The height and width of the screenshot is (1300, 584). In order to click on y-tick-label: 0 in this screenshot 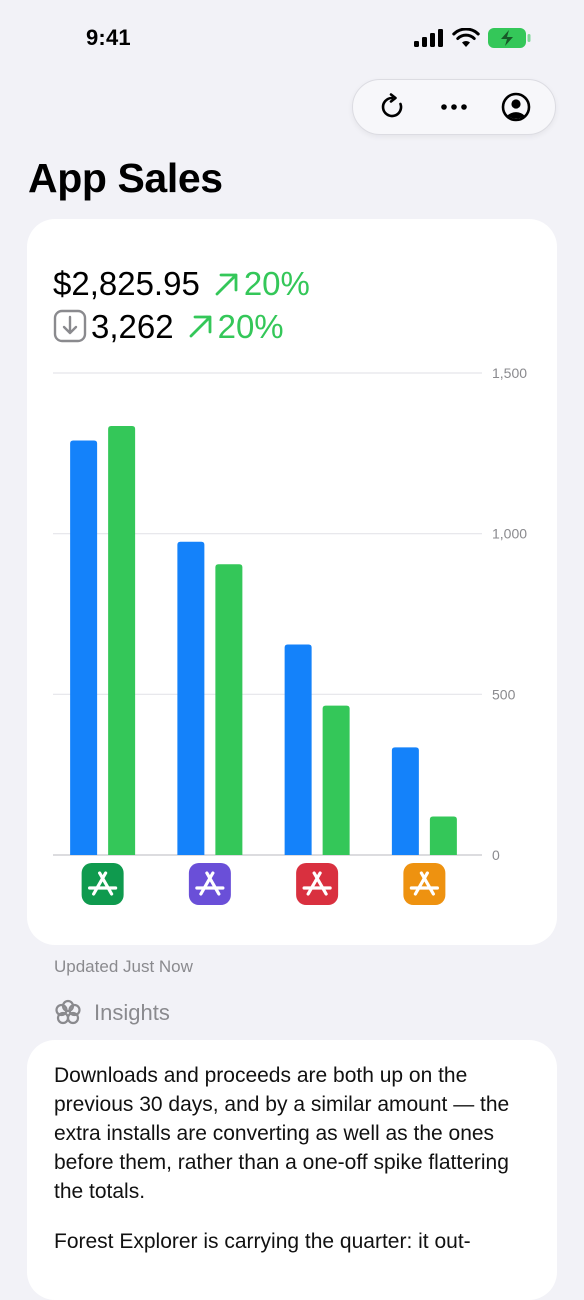, I will do `click(496, 855)`.